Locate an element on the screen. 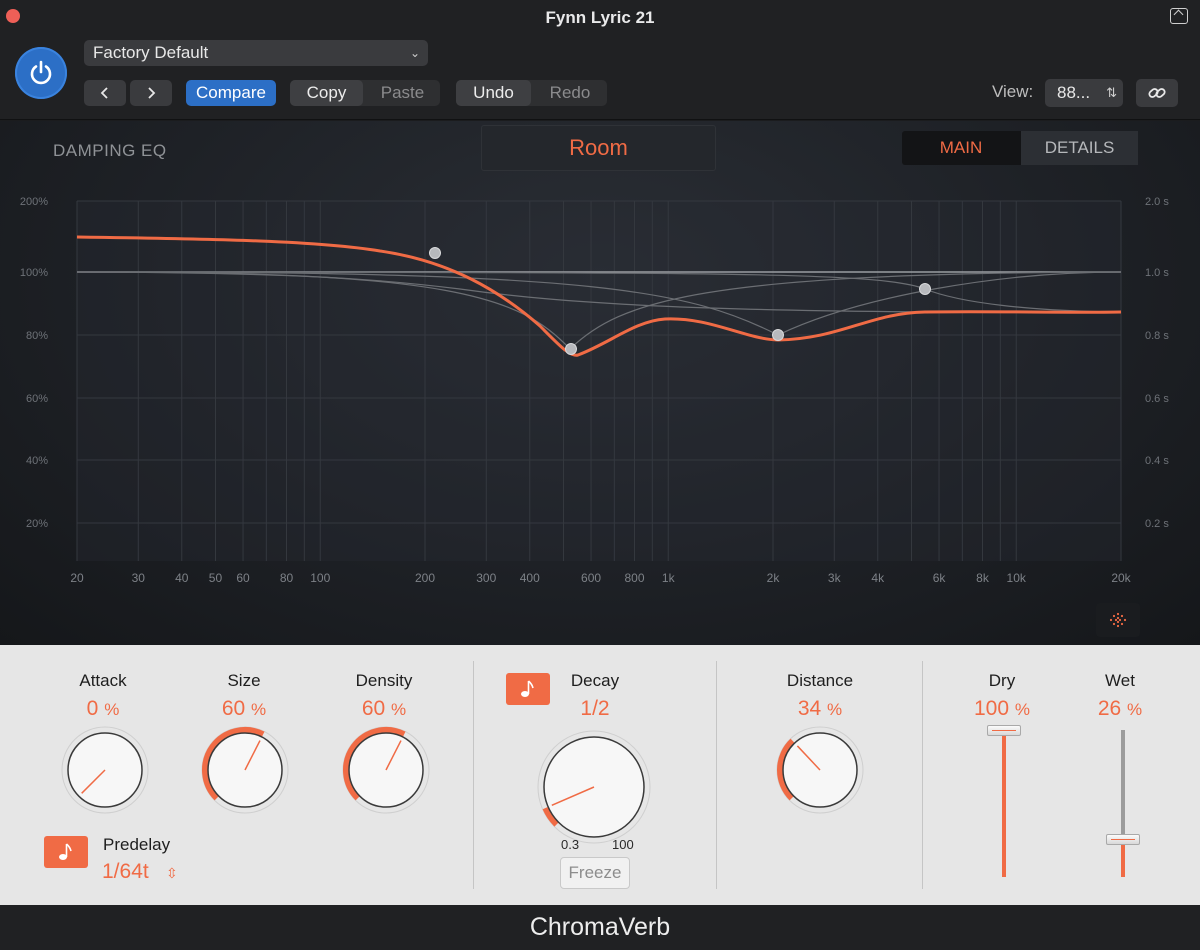 The height and width of the screenshot is (950, 1200). plugin-footer: ChromaVerb is located at coordinates (600, 927).